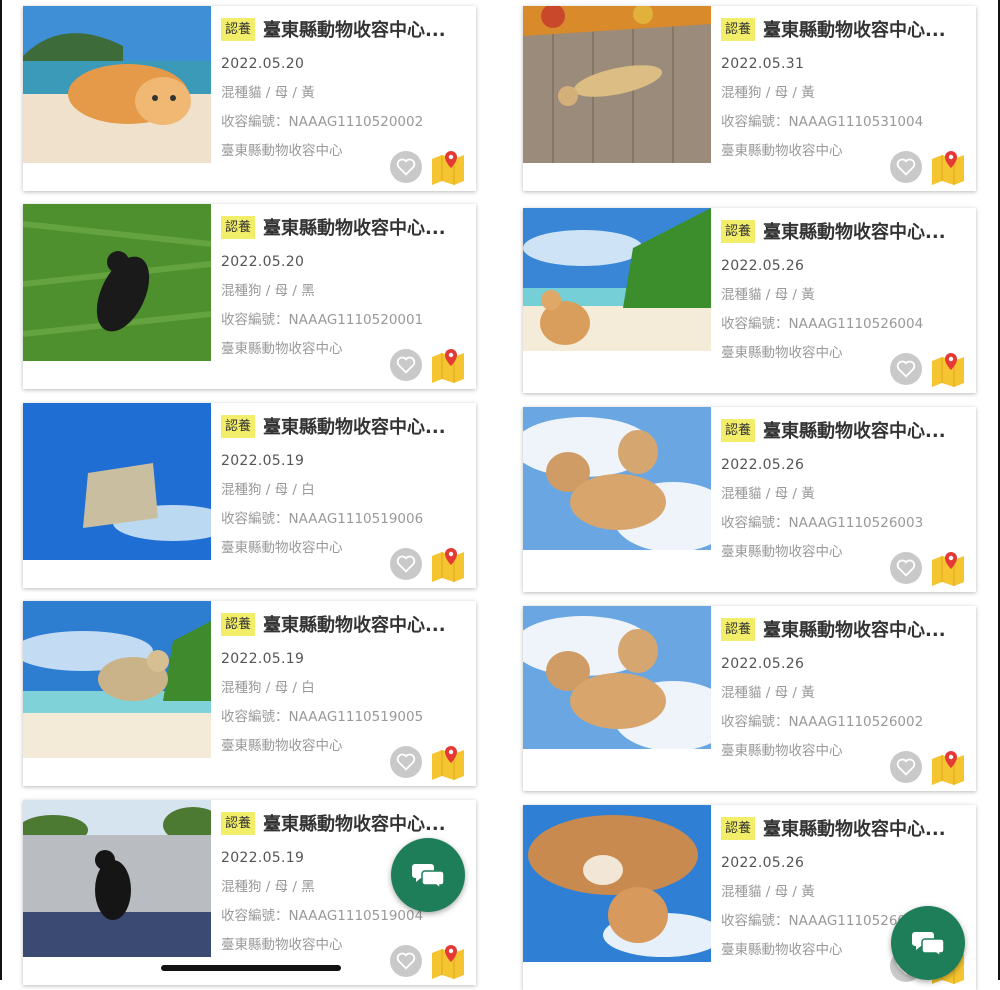  I want to click on dog-on-grass-image, so click(117, 282).